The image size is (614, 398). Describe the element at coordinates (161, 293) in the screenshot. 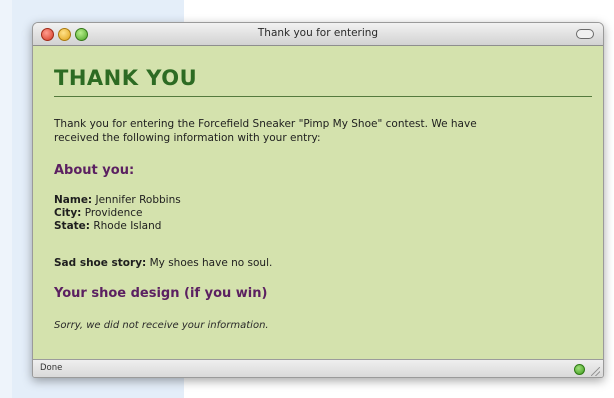

I see `design-heading: Your shoe design (if you win)` at that location.